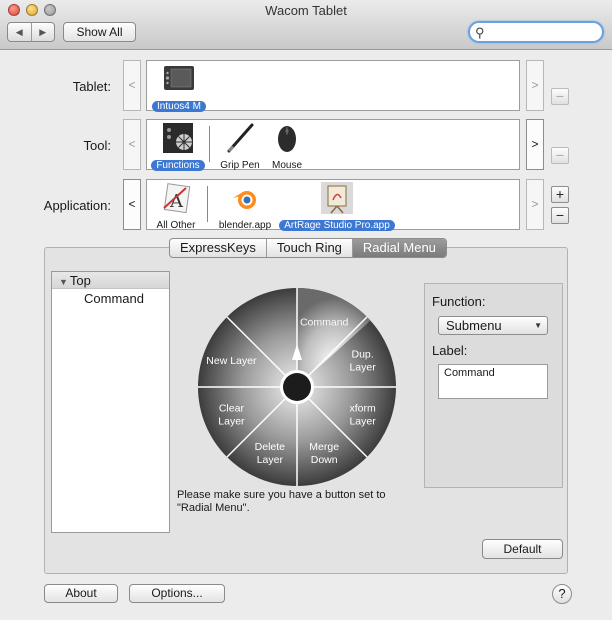  What do you see at coordinates (560, 194) in the screenshot?
I see `add-application-button: +` at bounding box center [560, 194].